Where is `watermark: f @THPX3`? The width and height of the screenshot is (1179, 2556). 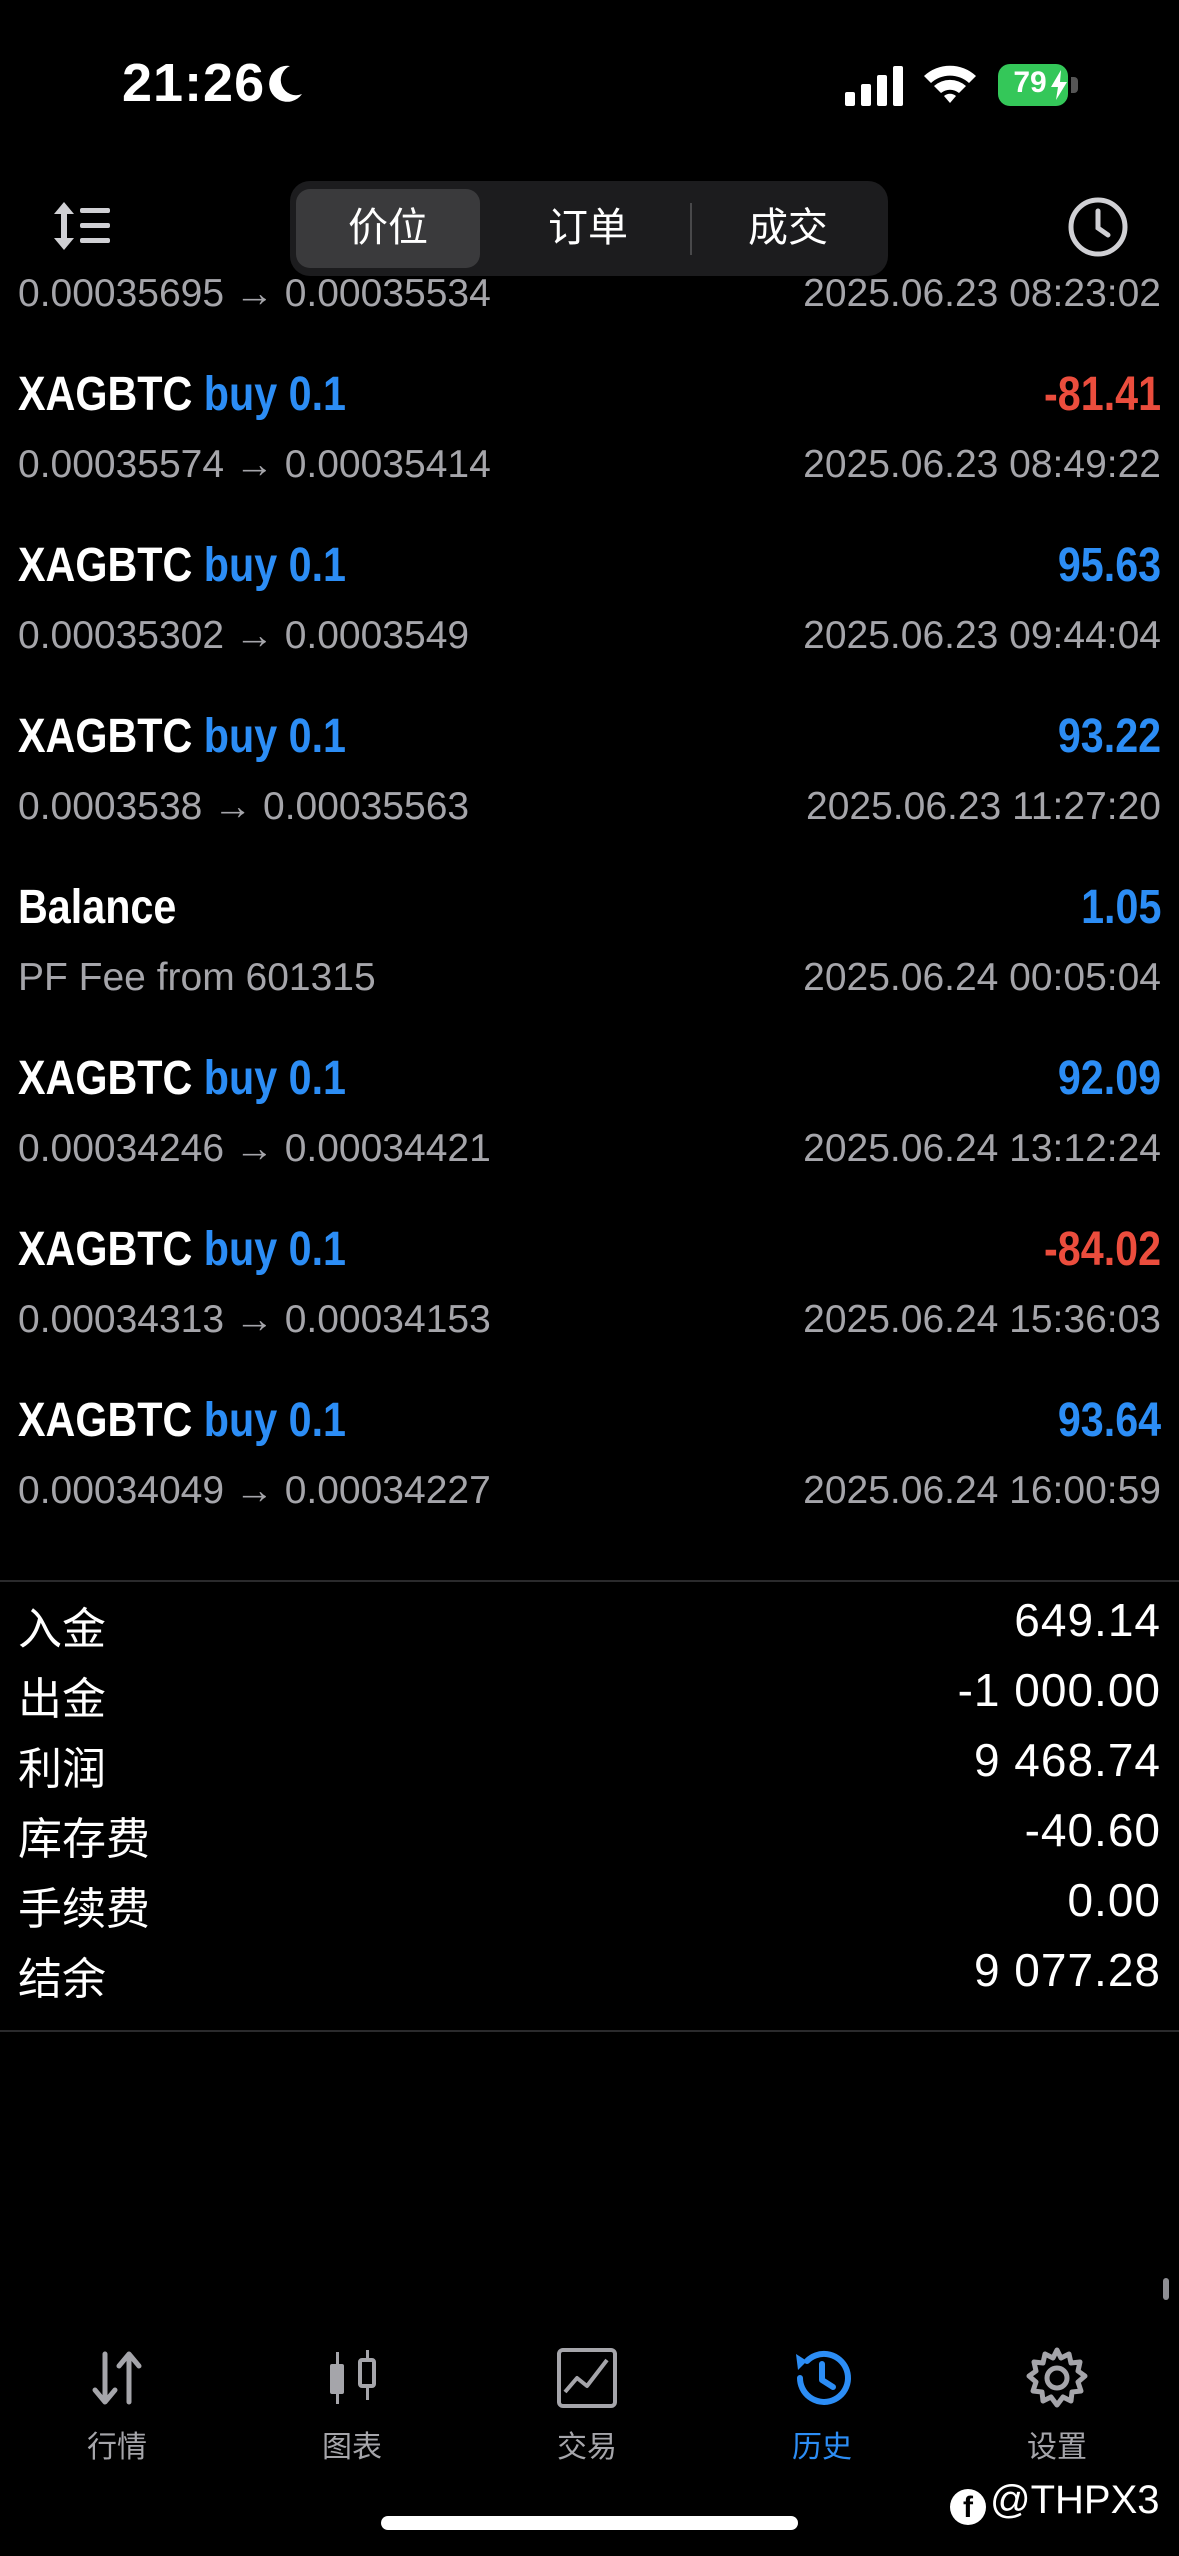 watermark: f @THPX3 is located at coordinates (1055, 2501).